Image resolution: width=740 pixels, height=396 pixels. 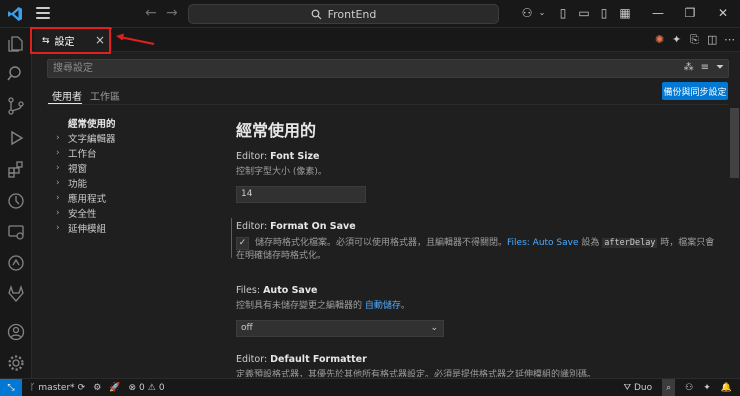 I want to click on modified-indicator, so click(x=231, y=238).